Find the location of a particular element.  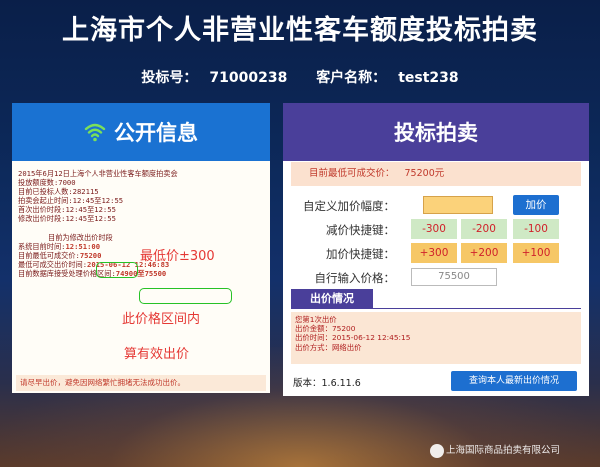

info-line: 目前已投标人数:282115 is located at coordinates (58, 192).